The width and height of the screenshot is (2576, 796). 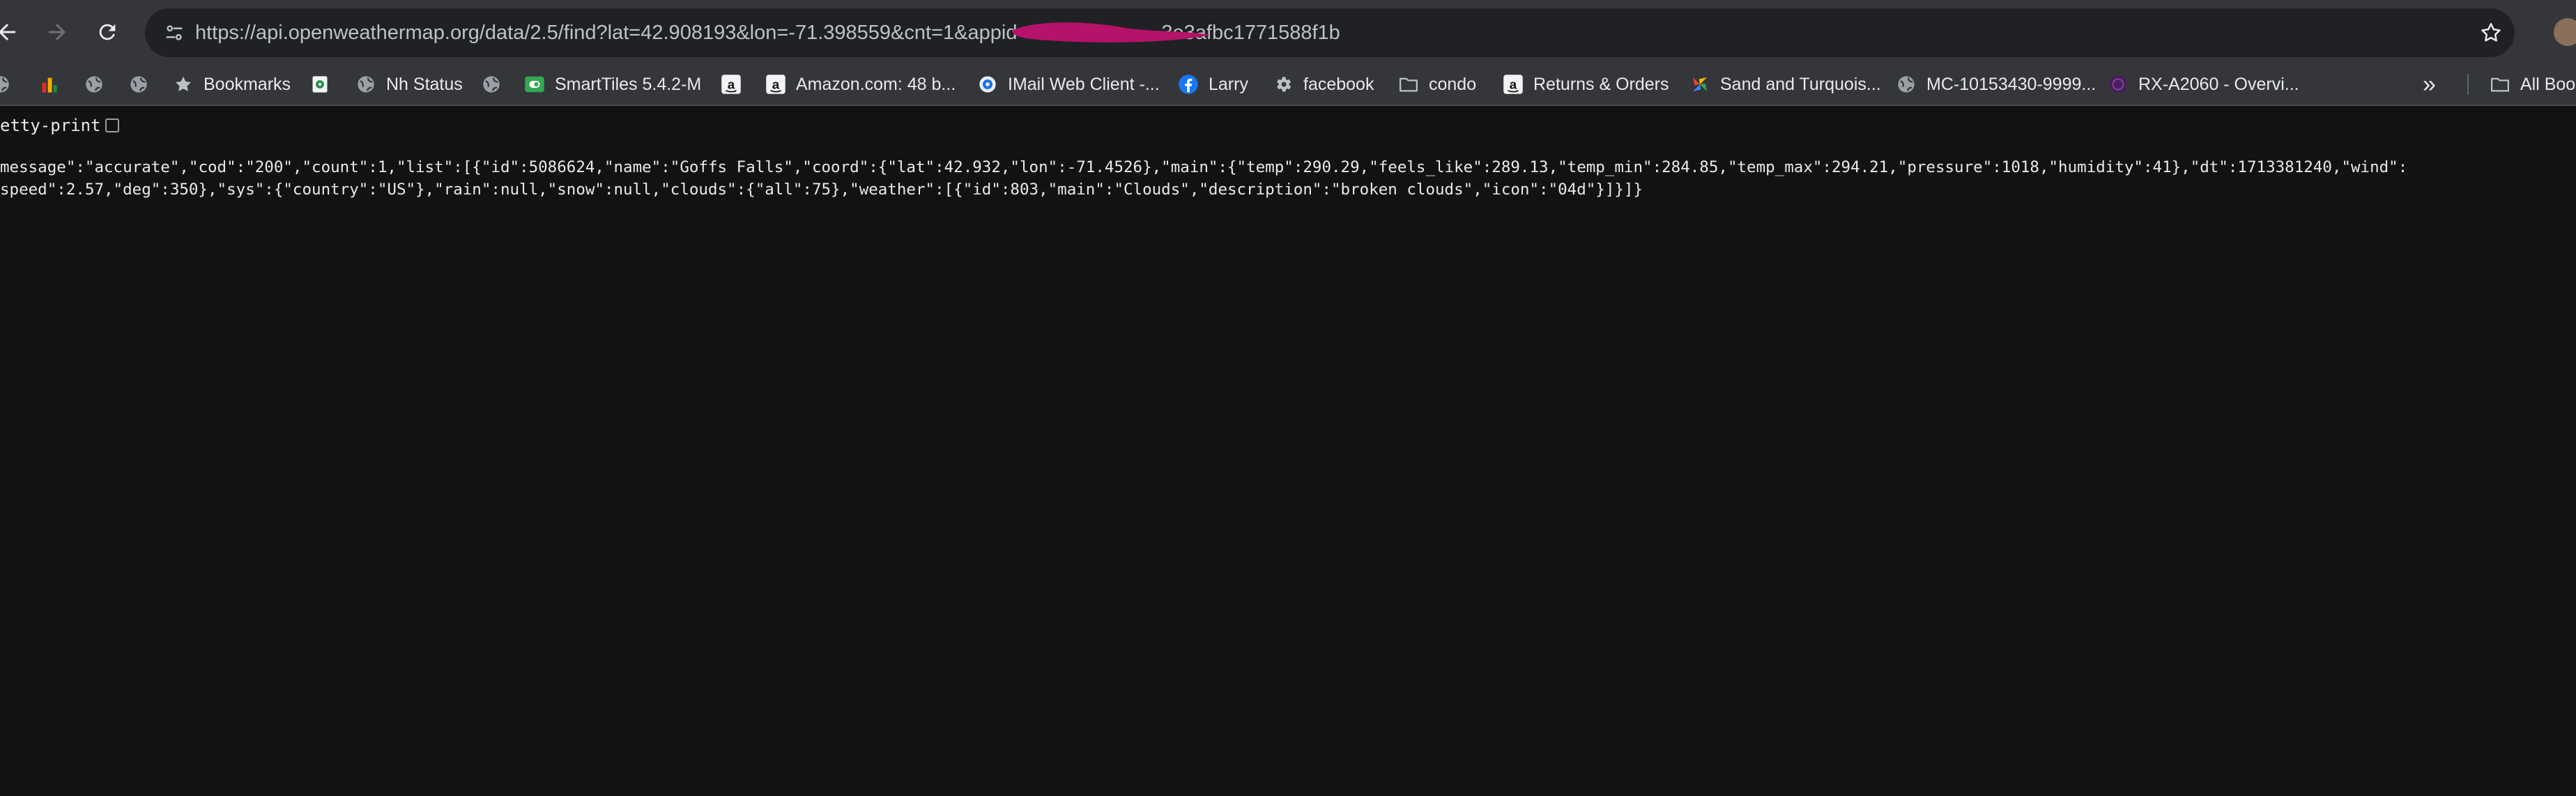 What do you see at coordinates (1188, 84) in the screenshot?
I see `facebook-icon` at bounding box center [1188, 84].